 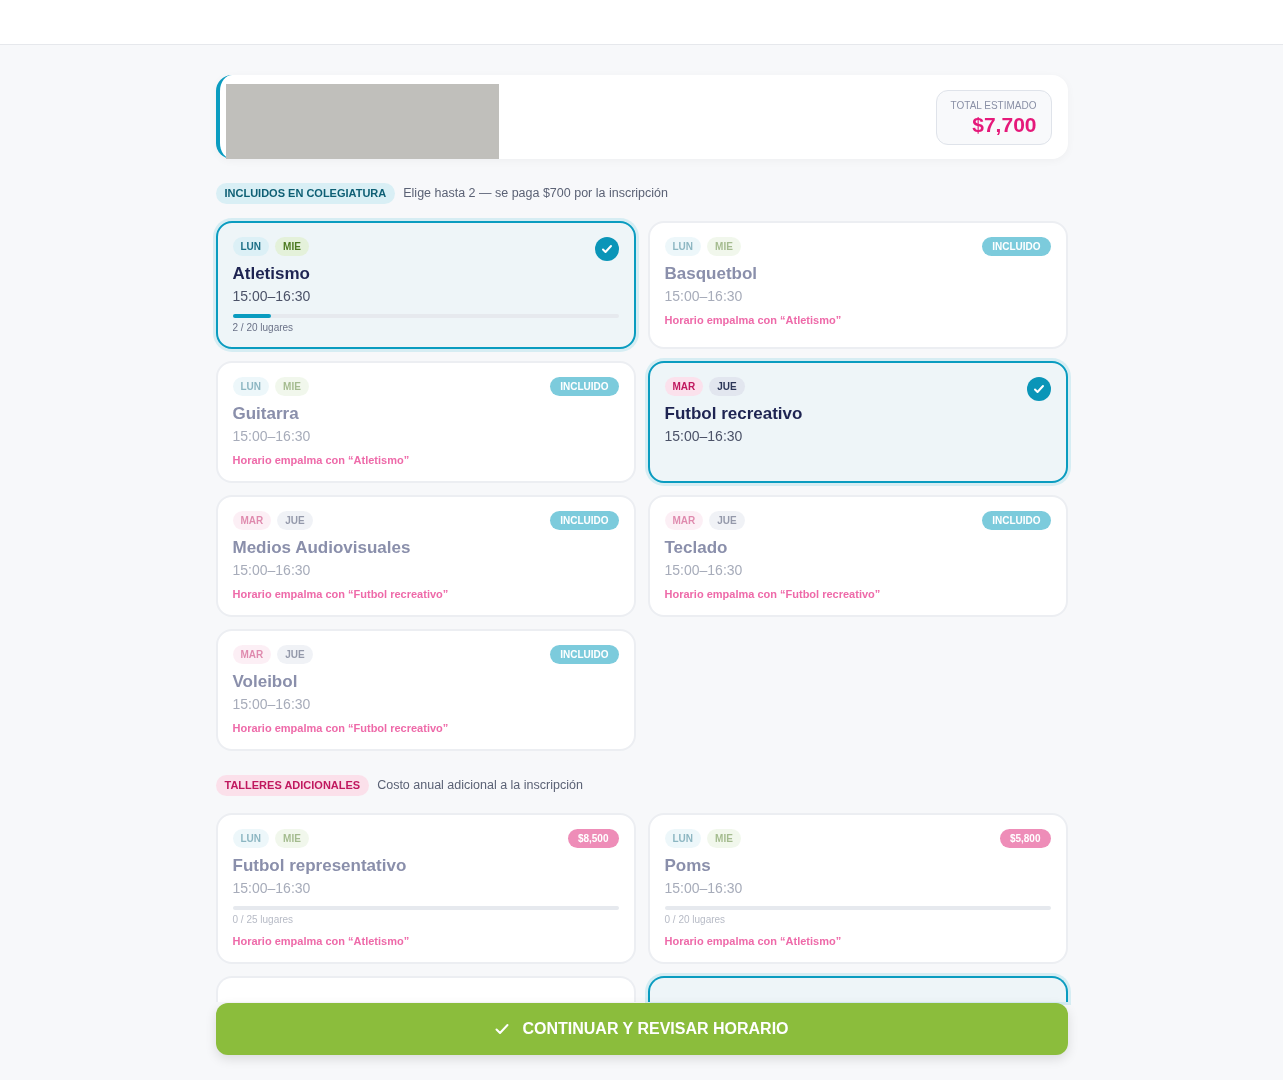 I want to click on activity-name: Futbol representativo, so click(x=320, y=866).